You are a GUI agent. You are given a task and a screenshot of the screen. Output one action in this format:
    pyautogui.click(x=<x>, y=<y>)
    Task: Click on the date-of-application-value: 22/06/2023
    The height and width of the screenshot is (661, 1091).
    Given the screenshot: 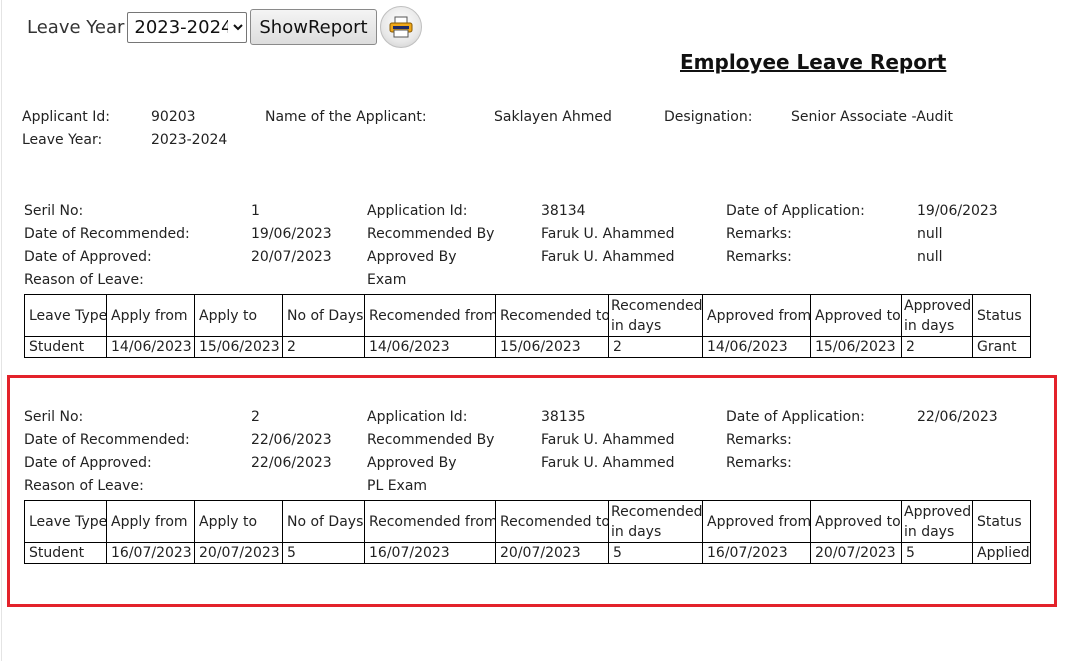 What is the action you would take?
    pyautogui.click(x=957, y=417)
    